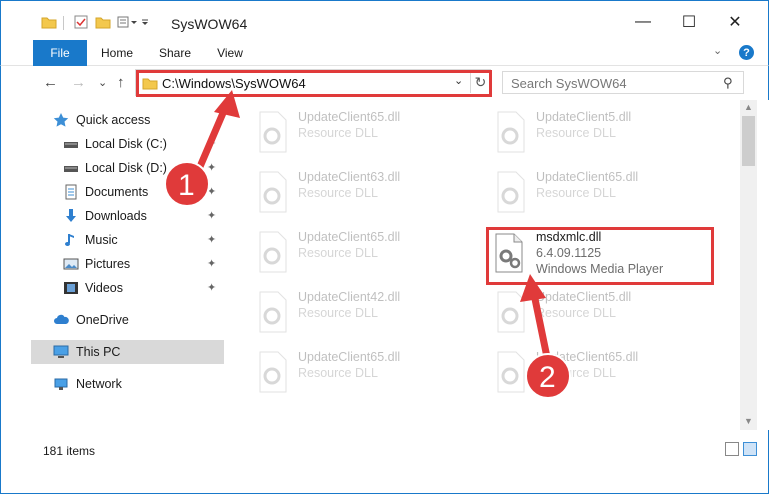 Image resolution: width=769 pixels, height=494 pixels. Describe the element at coordinates (71, 264) in the screenshot. I see `pictures-icon` at that location.